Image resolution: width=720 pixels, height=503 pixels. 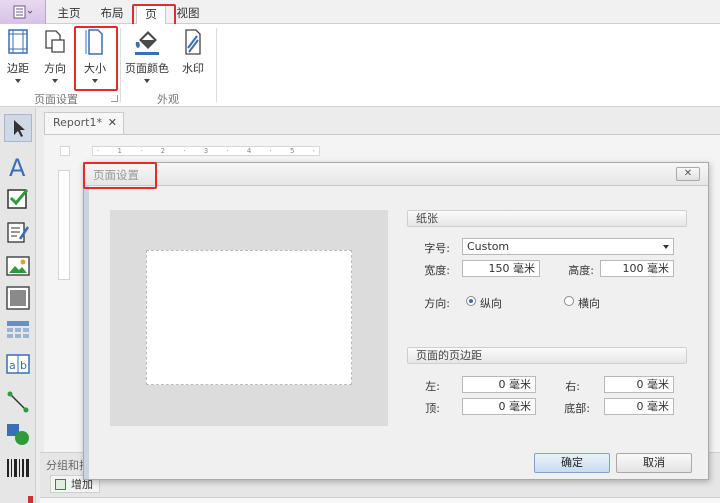 I want to click on ruler-corner, so click(x=65, y=151).